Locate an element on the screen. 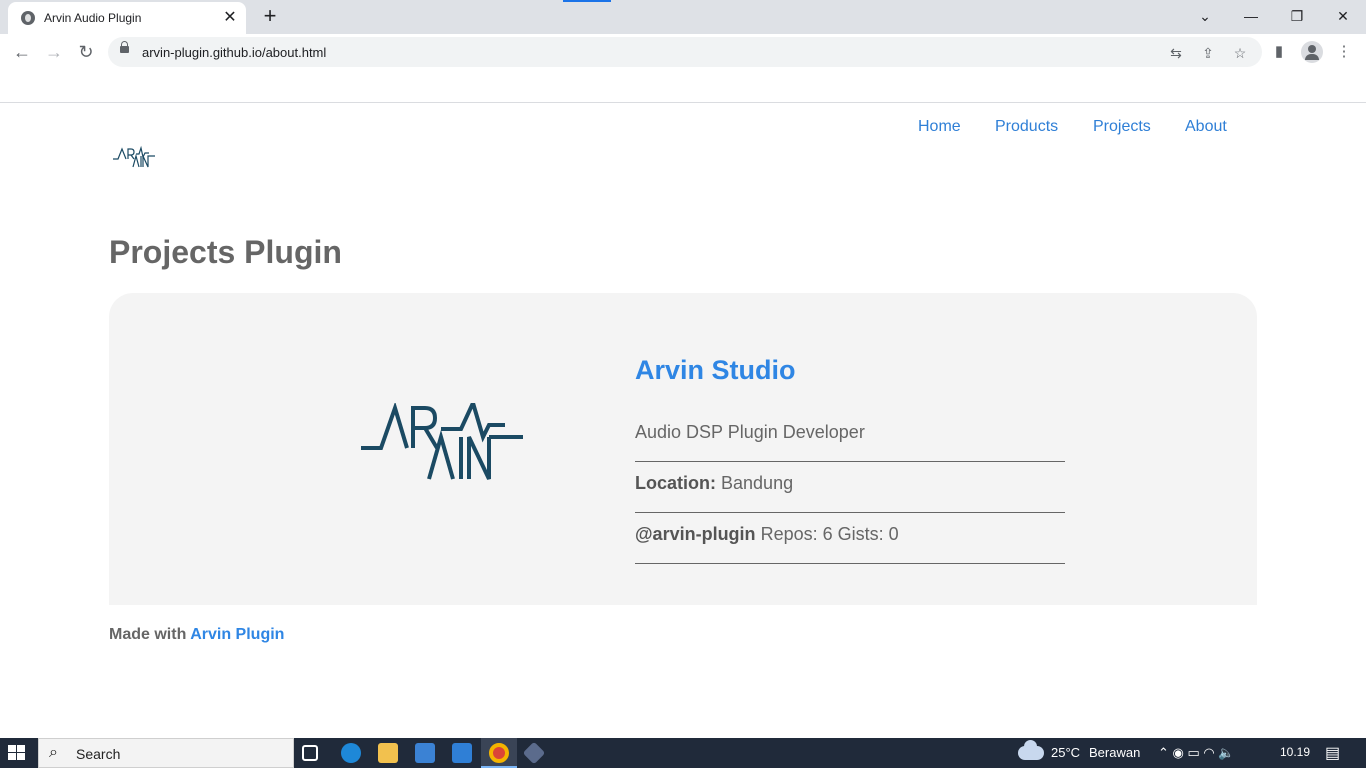 This screenshot has height=768, width=1366. footer-link: Arvin Plugin is located at coordinates (237, 634).